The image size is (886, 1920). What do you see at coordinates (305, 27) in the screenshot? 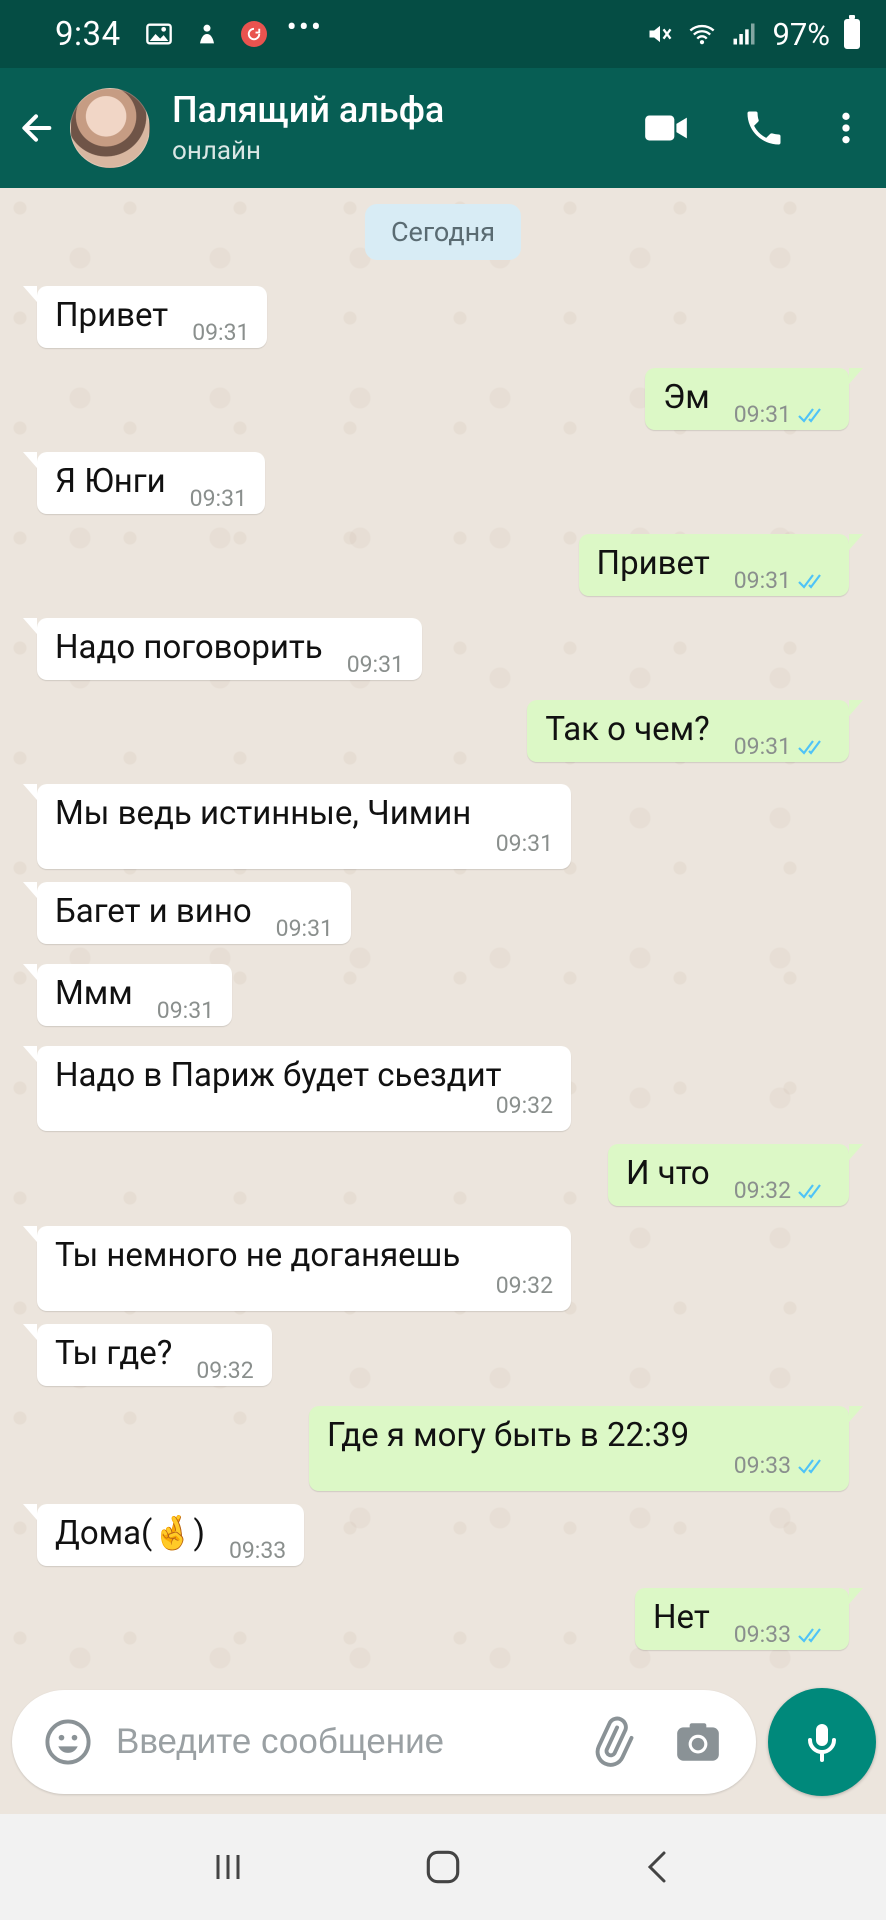
I see `more-notifications-icon: •••` at bounding box center [305, 27].